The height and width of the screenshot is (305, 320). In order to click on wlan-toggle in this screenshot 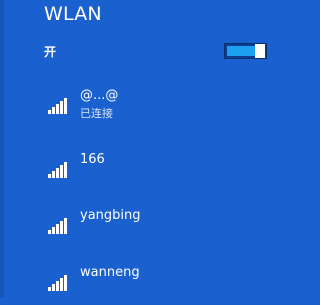, I will do `click(245, 51)`.